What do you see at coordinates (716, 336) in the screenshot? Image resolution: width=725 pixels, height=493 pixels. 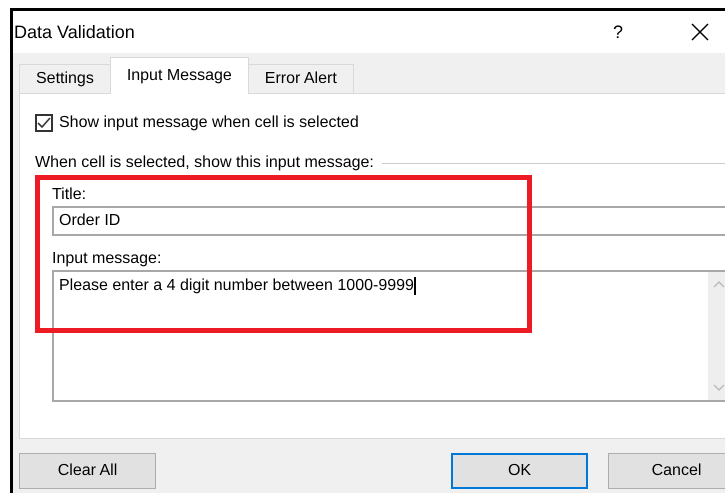 I see `scrollbar` at bounding box center [716, 336].